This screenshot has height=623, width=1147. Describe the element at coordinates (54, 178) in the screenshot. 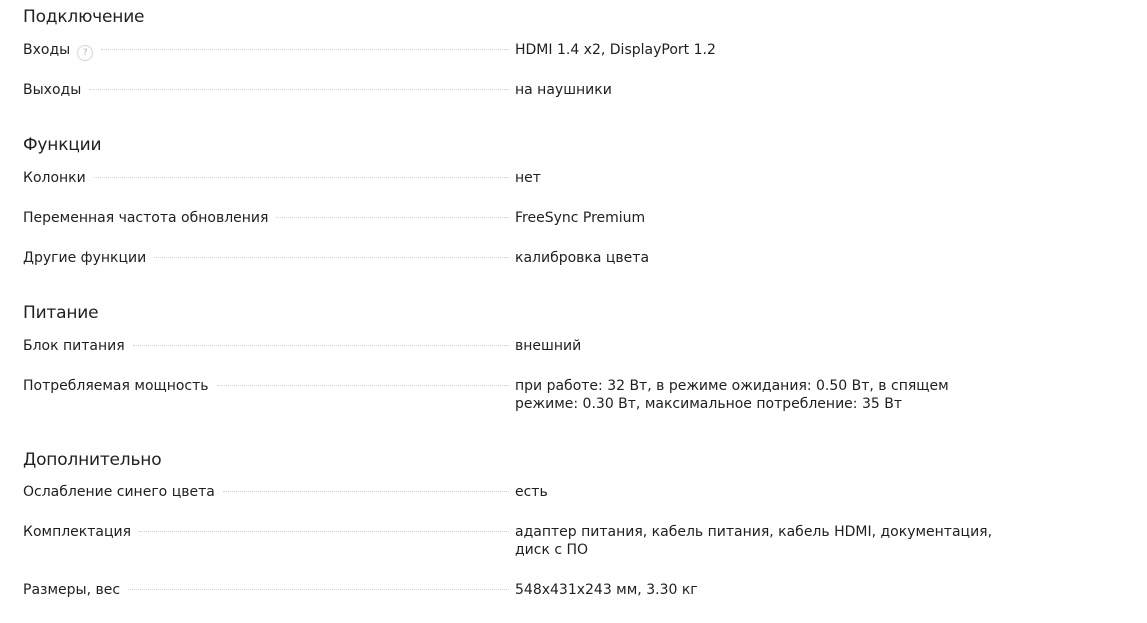

I see `spec-label: Колонки` at that location.